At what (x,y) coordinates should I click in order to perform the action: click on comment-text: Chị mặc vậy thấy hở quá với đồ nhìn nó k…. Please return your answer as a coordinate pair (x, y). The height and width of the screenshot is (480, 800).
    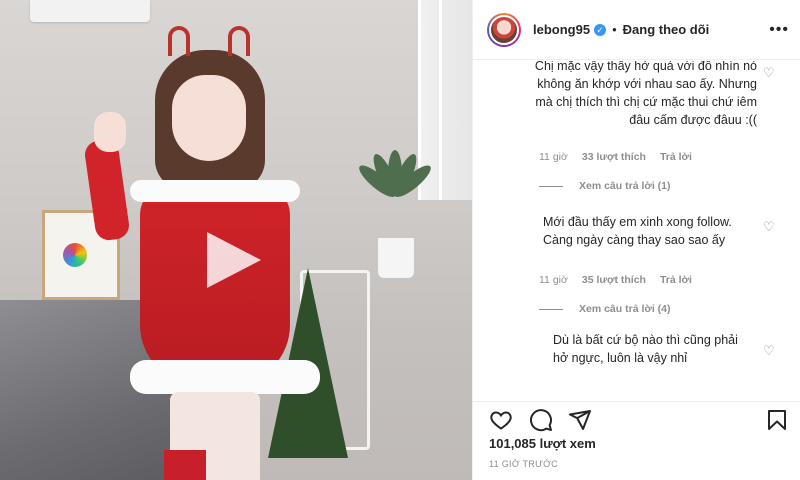
    Looking at the image, I should click on (645, 94).